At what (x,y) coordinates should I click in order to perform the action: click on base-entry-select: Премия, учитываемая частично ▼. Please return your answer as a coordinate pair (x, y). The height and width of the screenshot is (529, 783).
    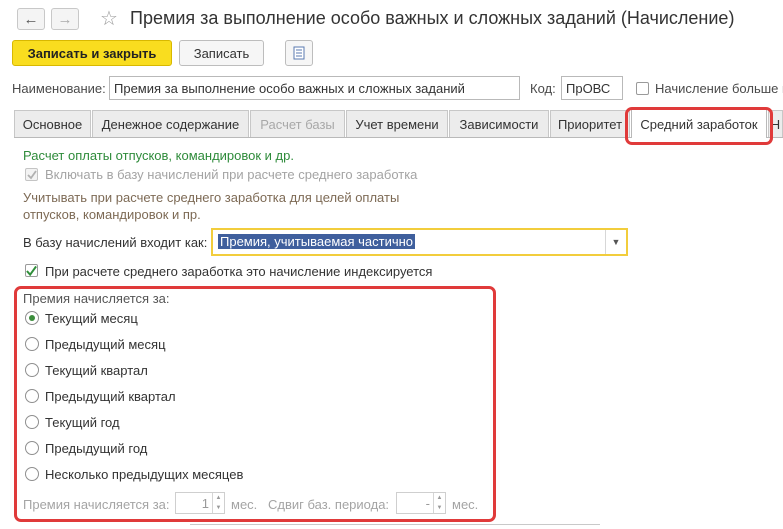
    Looking at the image, I should click on (419, 242).